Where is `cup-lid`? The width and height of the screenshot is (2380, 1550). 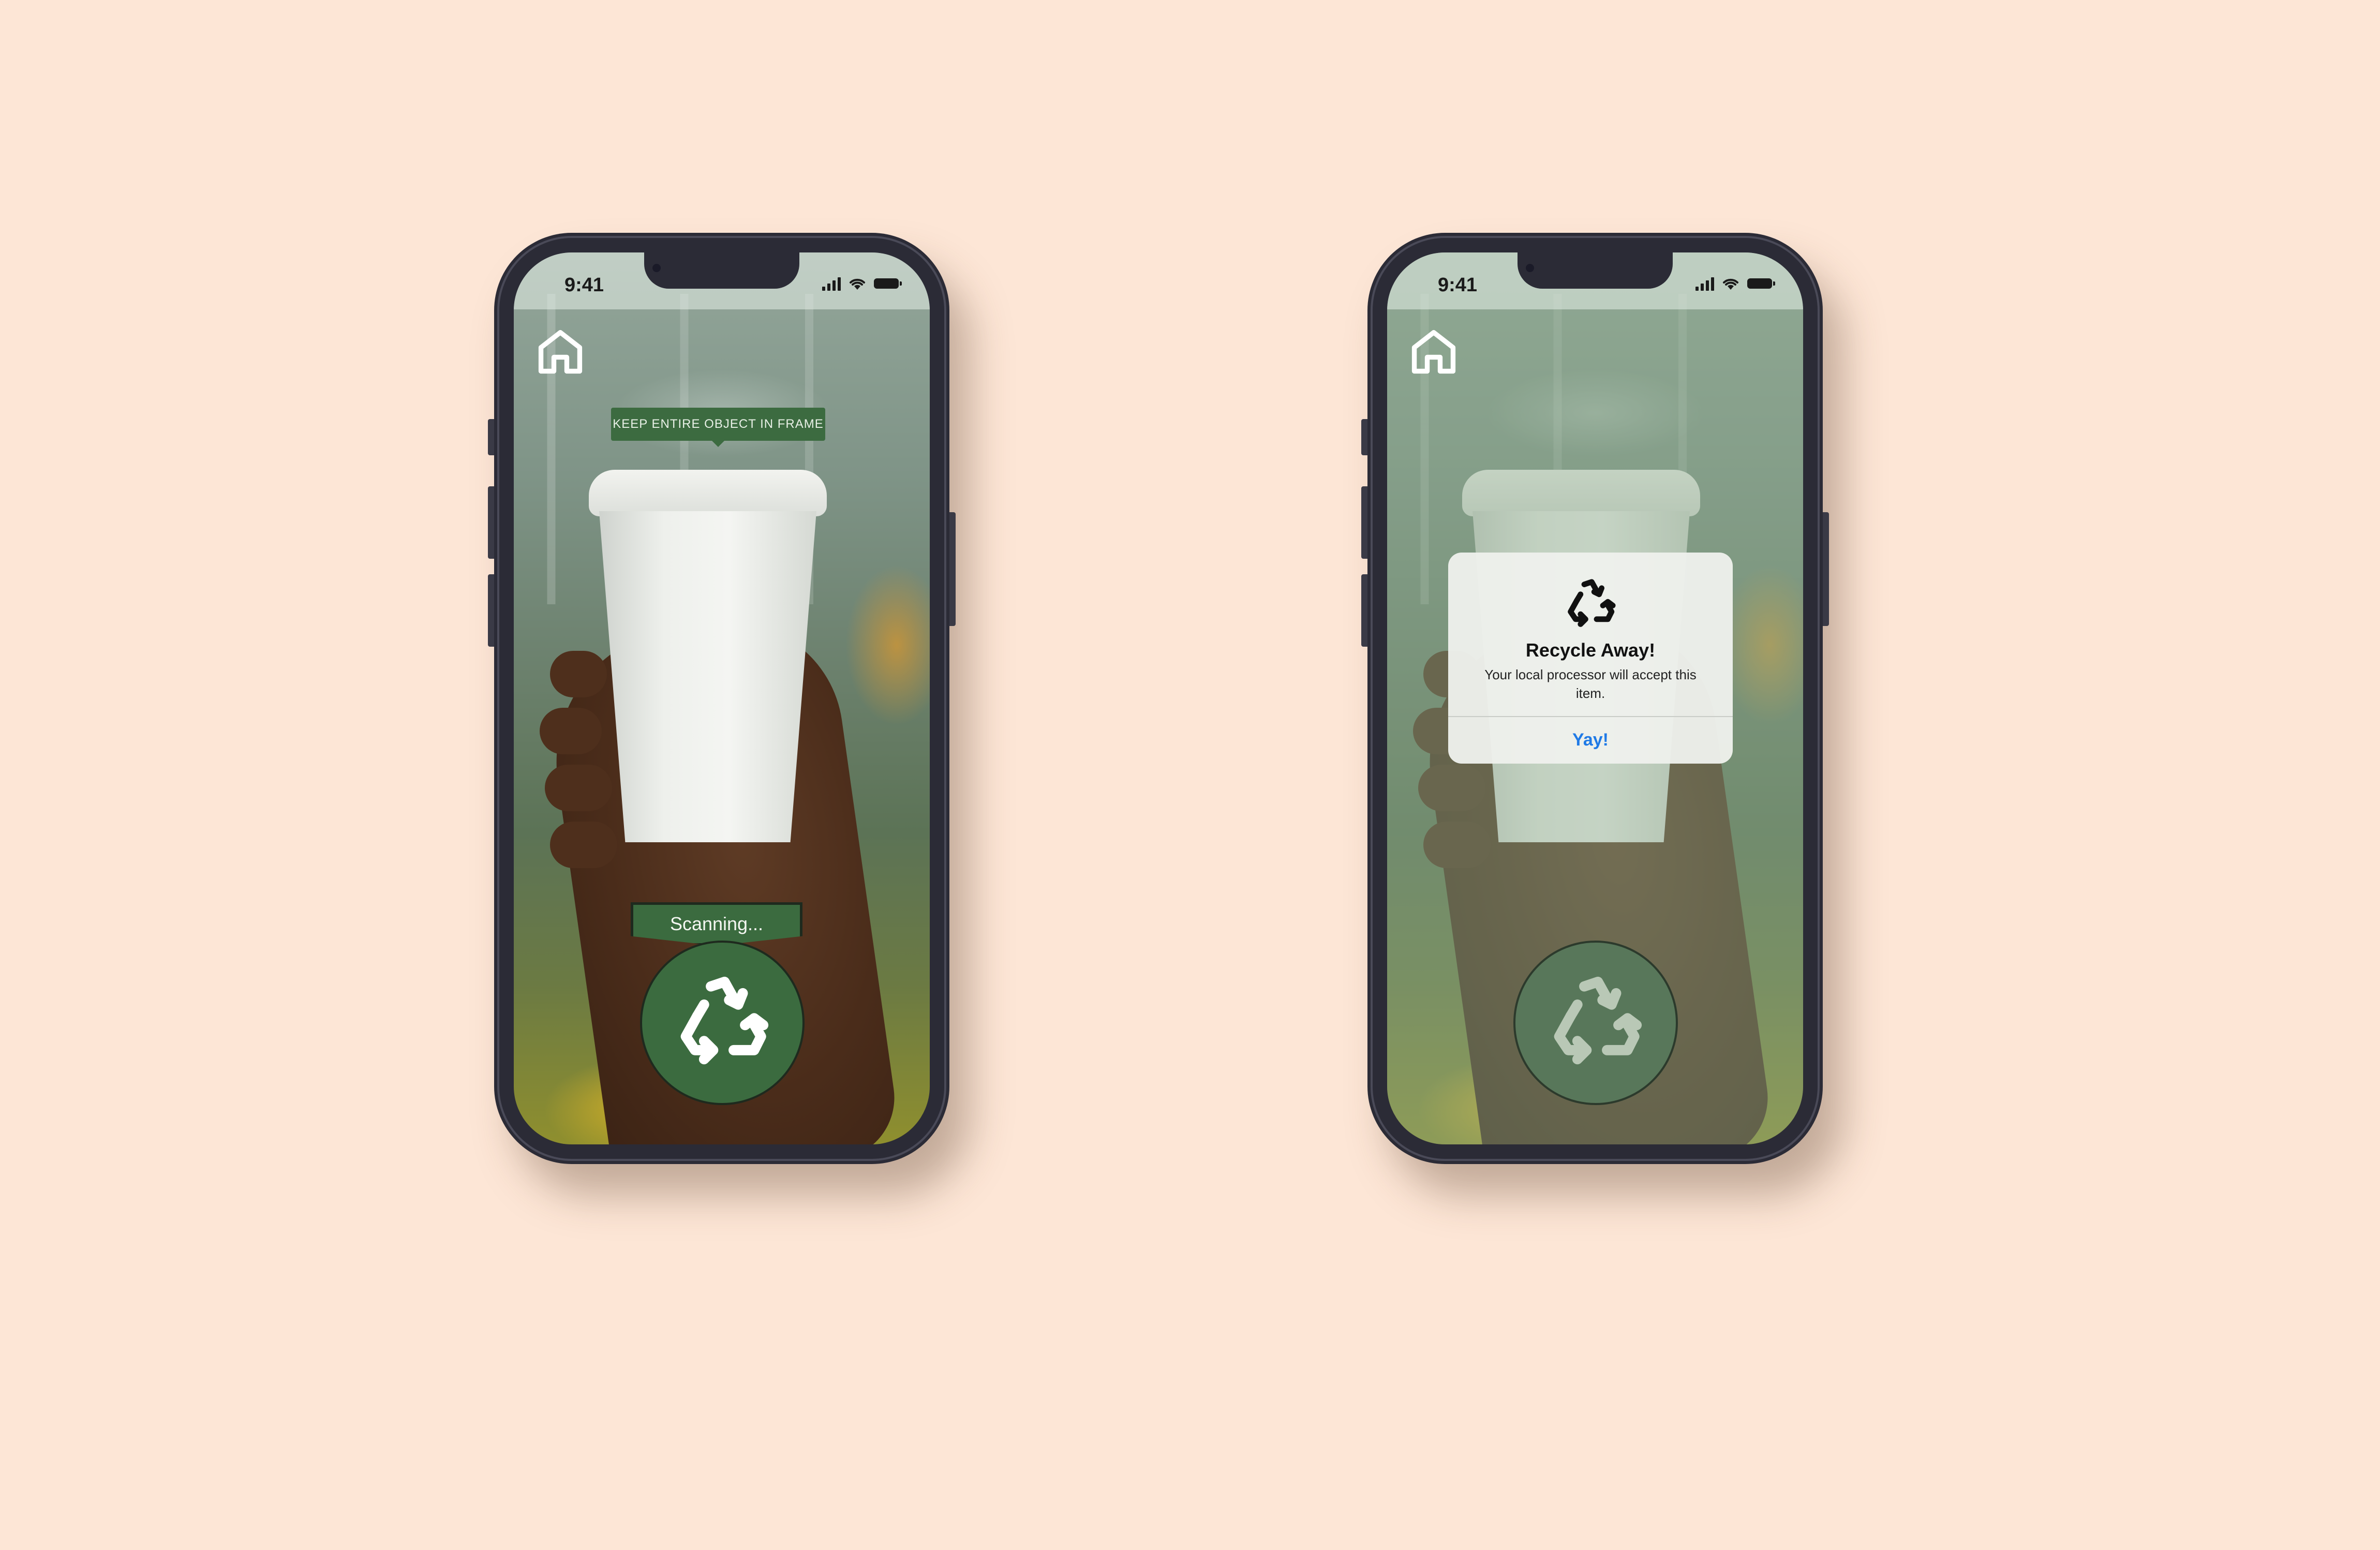 cup-lid is located at coordinates (708, 493).